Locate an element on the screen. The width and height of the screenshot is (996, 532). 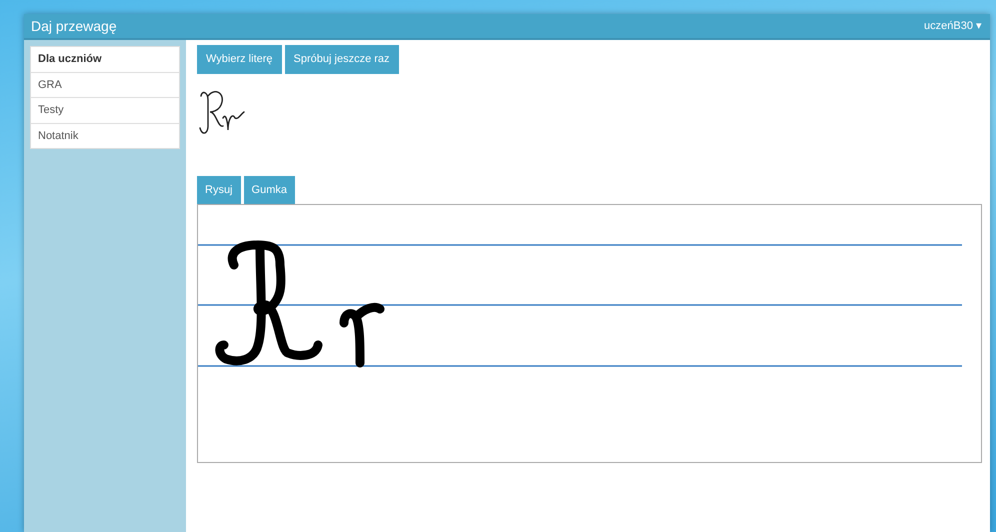
sidebar-item: Testy is located at coordinates (105, 111).